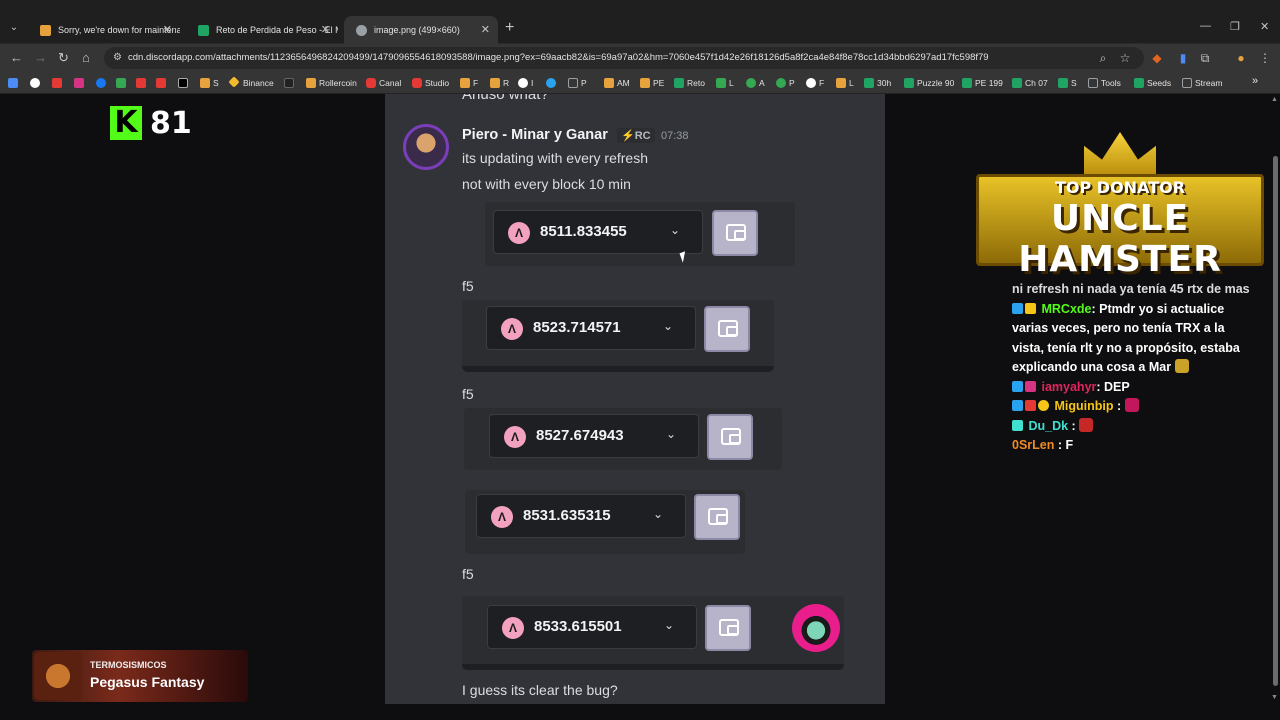 This screenshot has height=720, width=1280. What do you see at coordinates (580, 435) in the screenshot?
I see `balance-value: 8527.674943` at bounding box center [580, 435].